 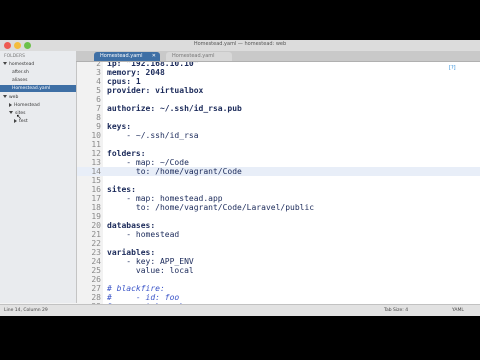 What do you see at coordinates (211, 207) in the screenshot?
I see `code-text: to: /home/vagrant/Code/Laravel/public` at bounding box center [211, 207].